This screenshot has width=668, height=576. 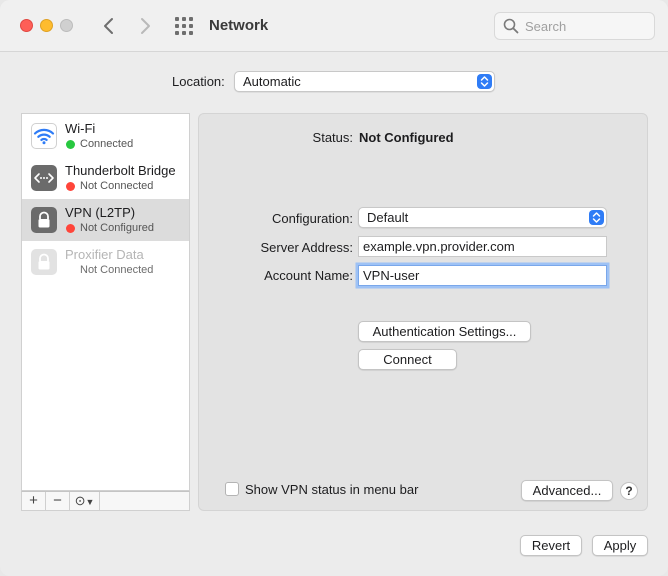 I want to click on service-item-vpn-l2tp: VPN (L2TP) Not Configured, so click(x=105, y=220).